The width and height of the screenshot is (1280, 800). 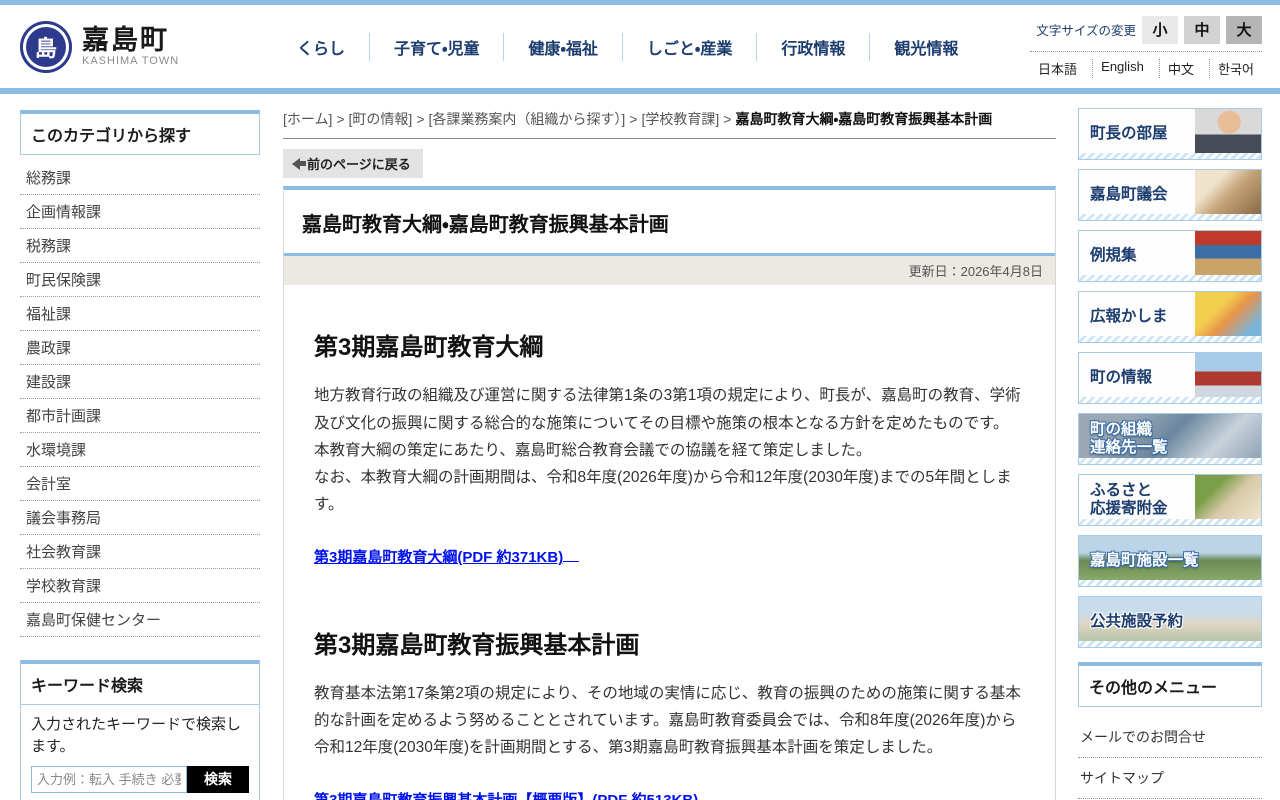 I want to click on section1-line2: 本教育大綱の策定にあたり、嘉島町総合教育会議での協議を経て策定しました。, so click(x=593, y=450).